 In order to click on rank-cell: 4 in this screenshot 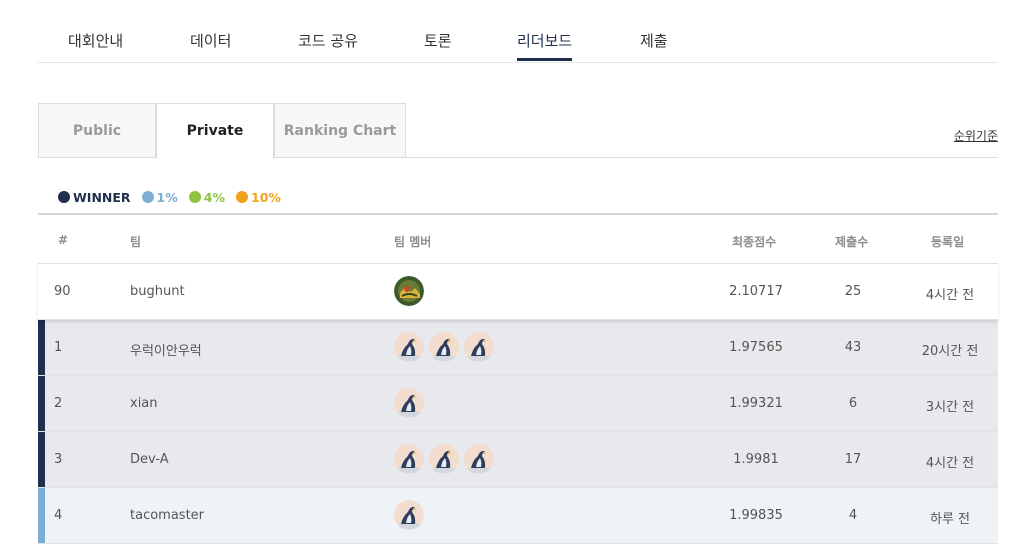, I will do `click(58, 515)`.